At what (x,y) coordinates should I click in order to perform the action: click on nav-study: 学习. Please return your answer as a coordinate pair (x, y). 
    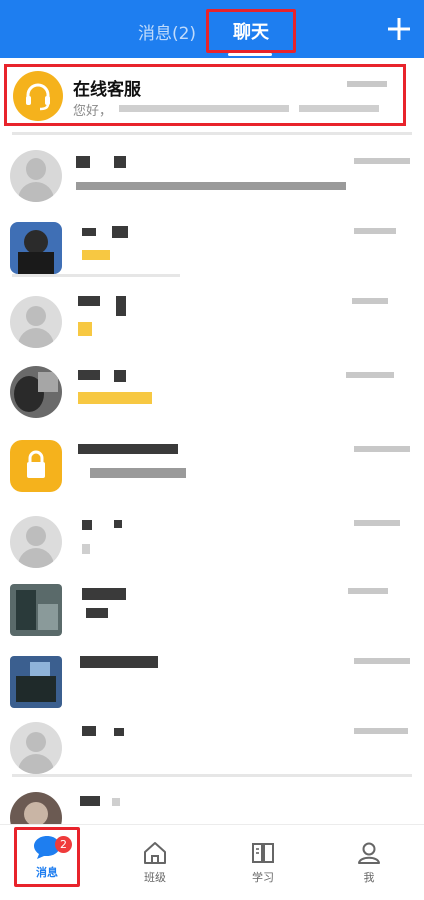
    Looking at the image, I should click on (263, 862).